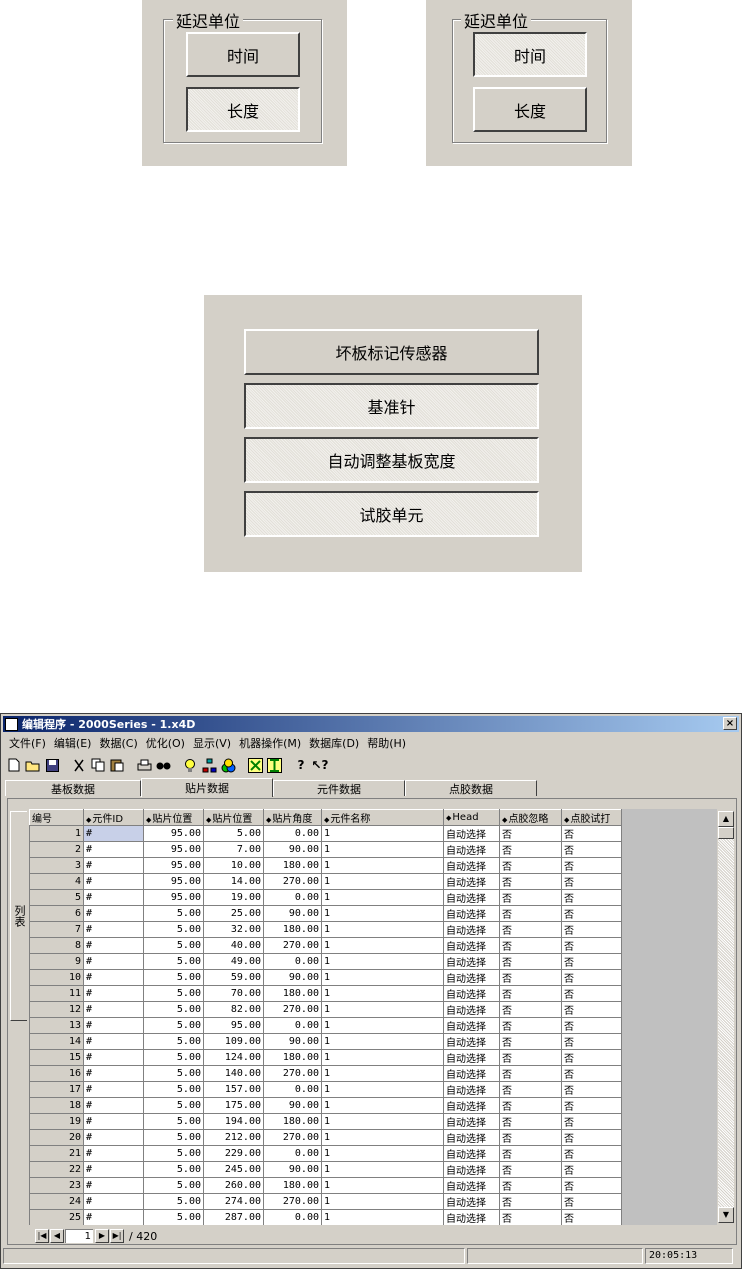 This screenshot has height=1269, width=742. I want to click on cell-place-y: 32.00, so click(233, 929).